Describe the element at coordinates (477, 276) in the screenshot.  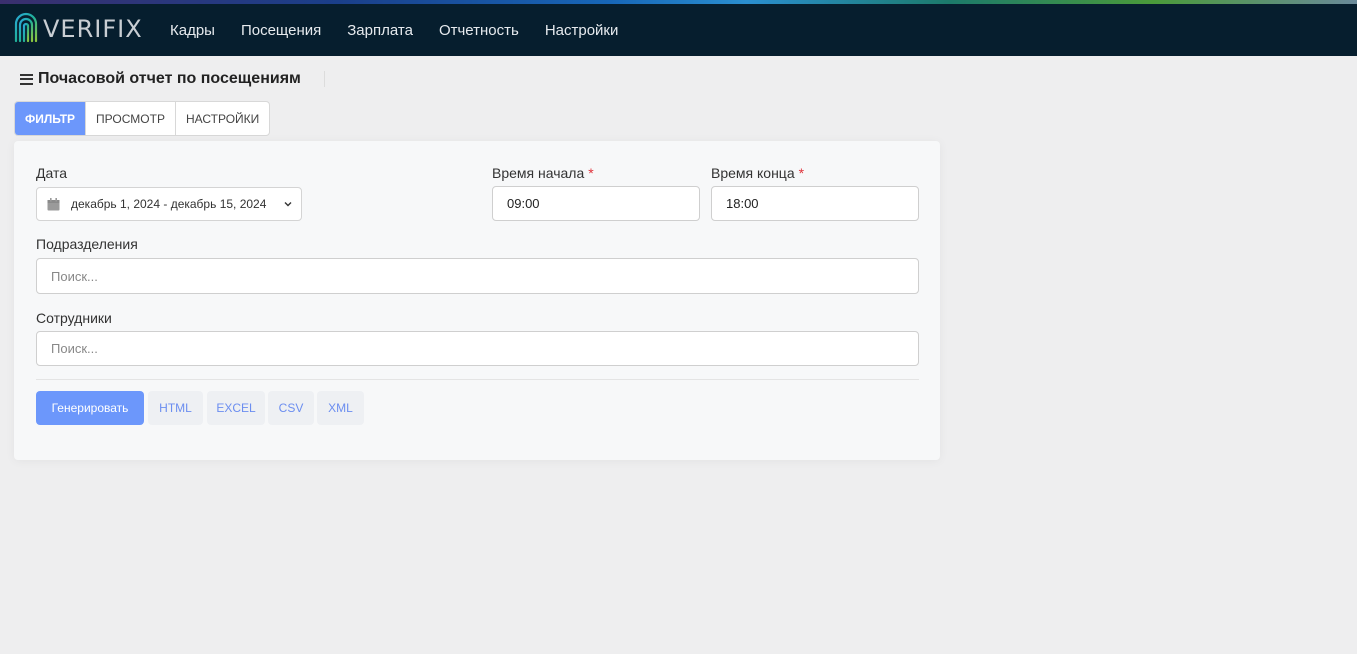
I see `divisions-search-input` at that location.